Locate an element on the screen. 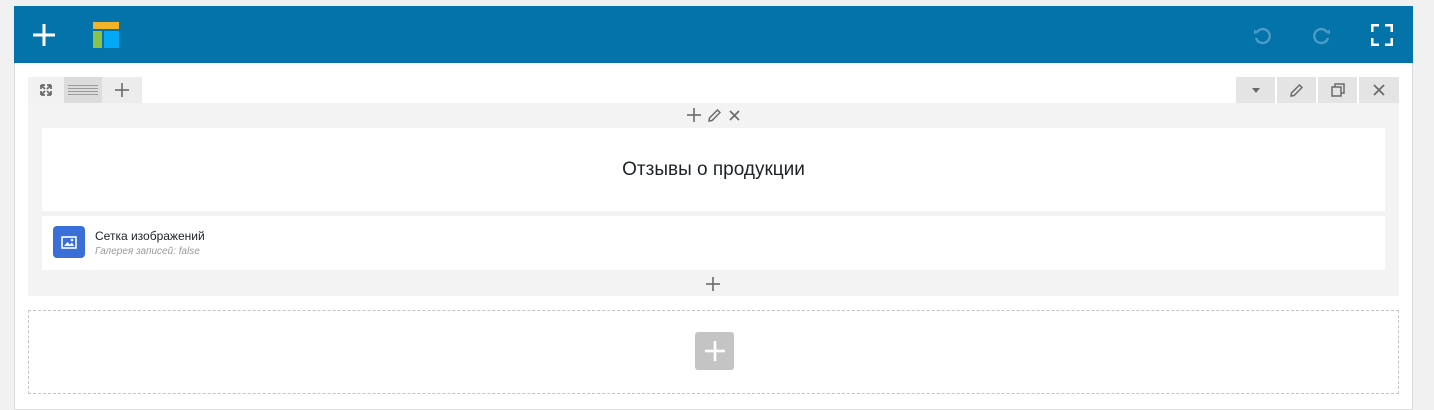 The height and width of the screenshot is (410, 1434). widget-image-grid: Сетка изображений Галерея записей: false is located at coordinates (713, 243).